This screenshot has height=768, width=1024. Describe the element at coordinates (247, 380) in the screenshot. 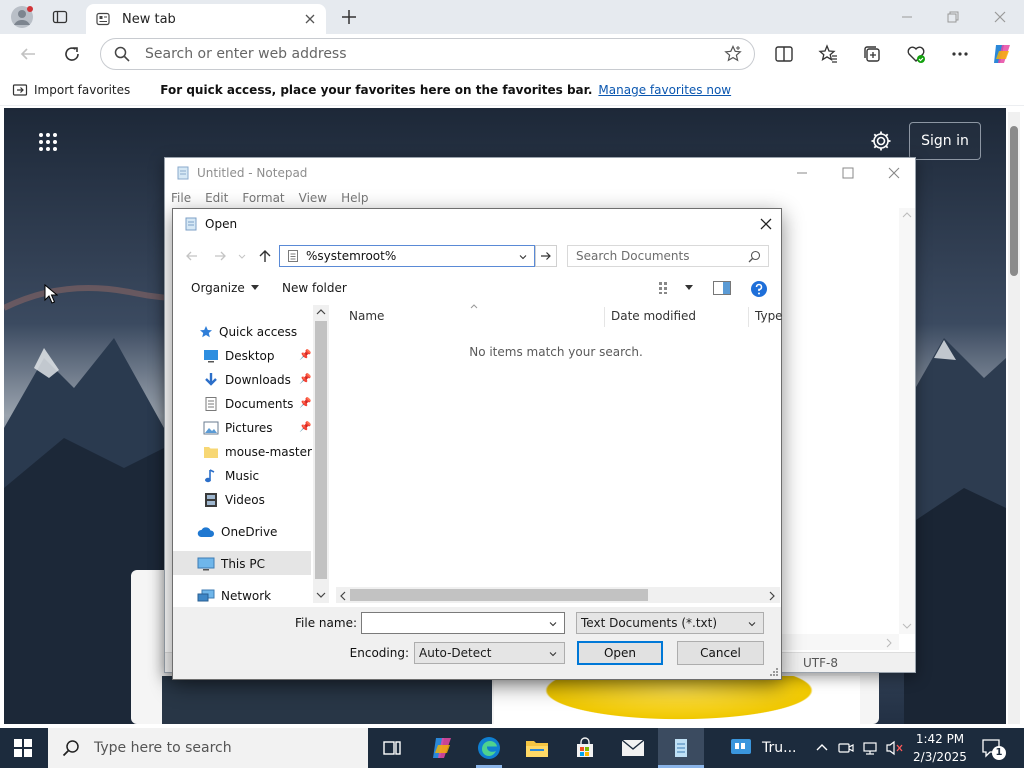

I see `nav-downloads: Downloads` at that location.